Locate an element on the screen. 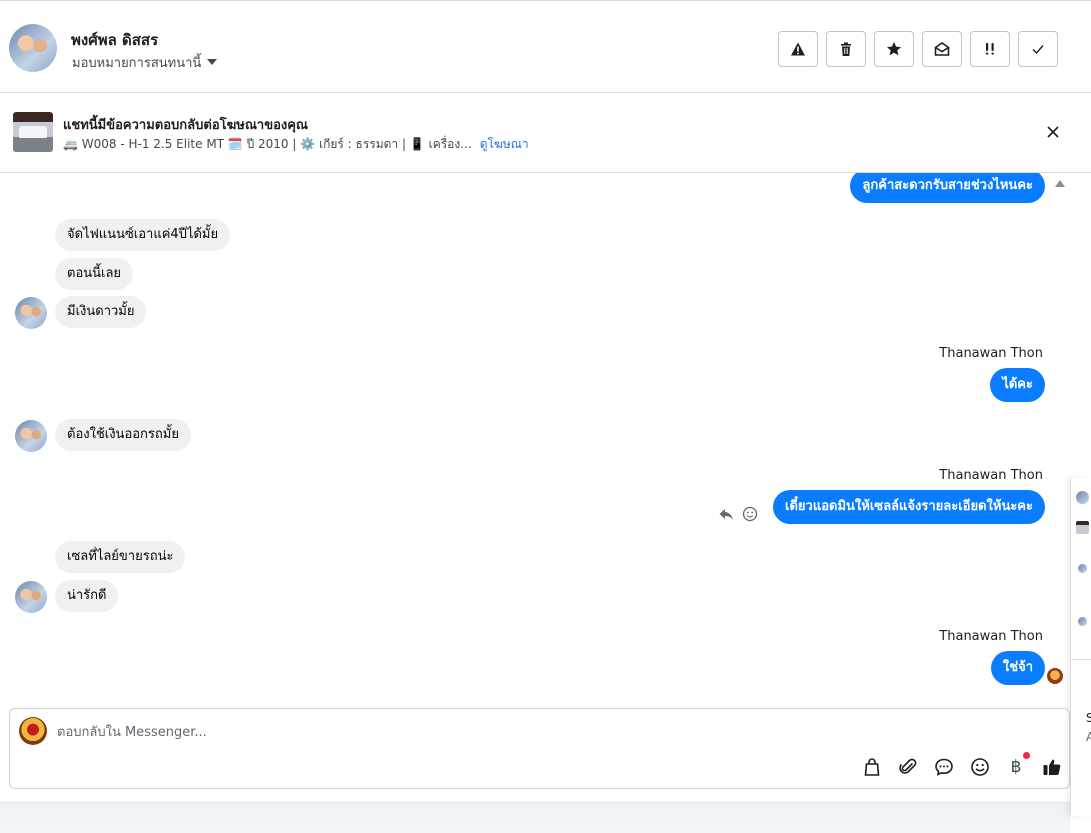 This screenshot has width=1091, height=833. view-ad-link: ดูโฆษณา is located at coordinates (504, 144).